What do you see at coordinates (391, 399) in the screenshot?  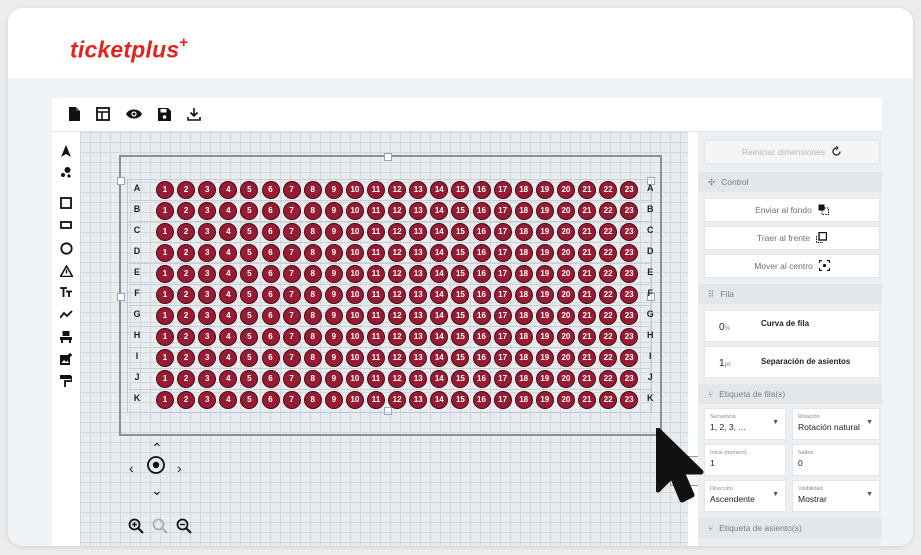 I see `seat-row: K 1 2 3 4 5 6 7 8 9 10 11 12 13 14 15 16 17 18 19 20 21 22 23 K` at bounding box center [391, 399].